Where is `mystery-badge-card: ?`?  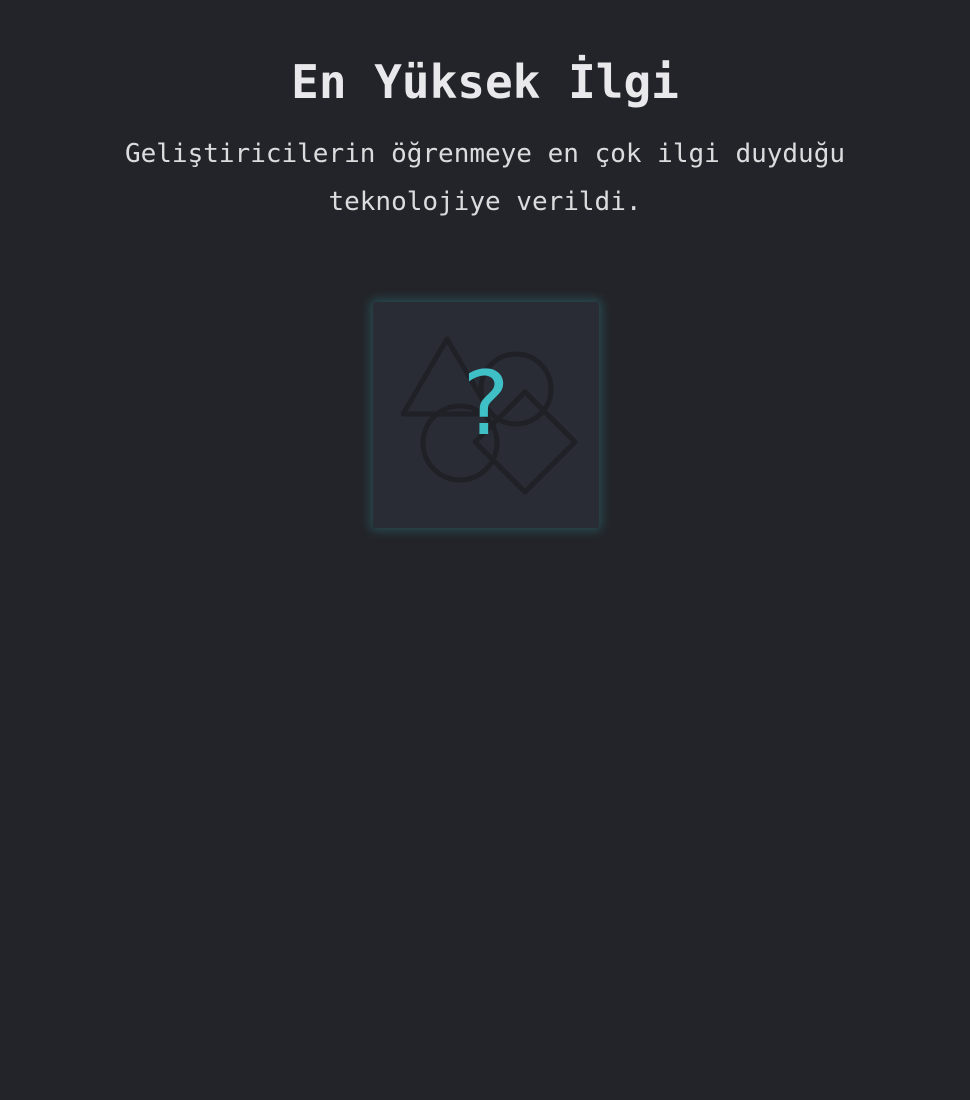 mystery-badge-card: ? is located at coordinates (486, 415).